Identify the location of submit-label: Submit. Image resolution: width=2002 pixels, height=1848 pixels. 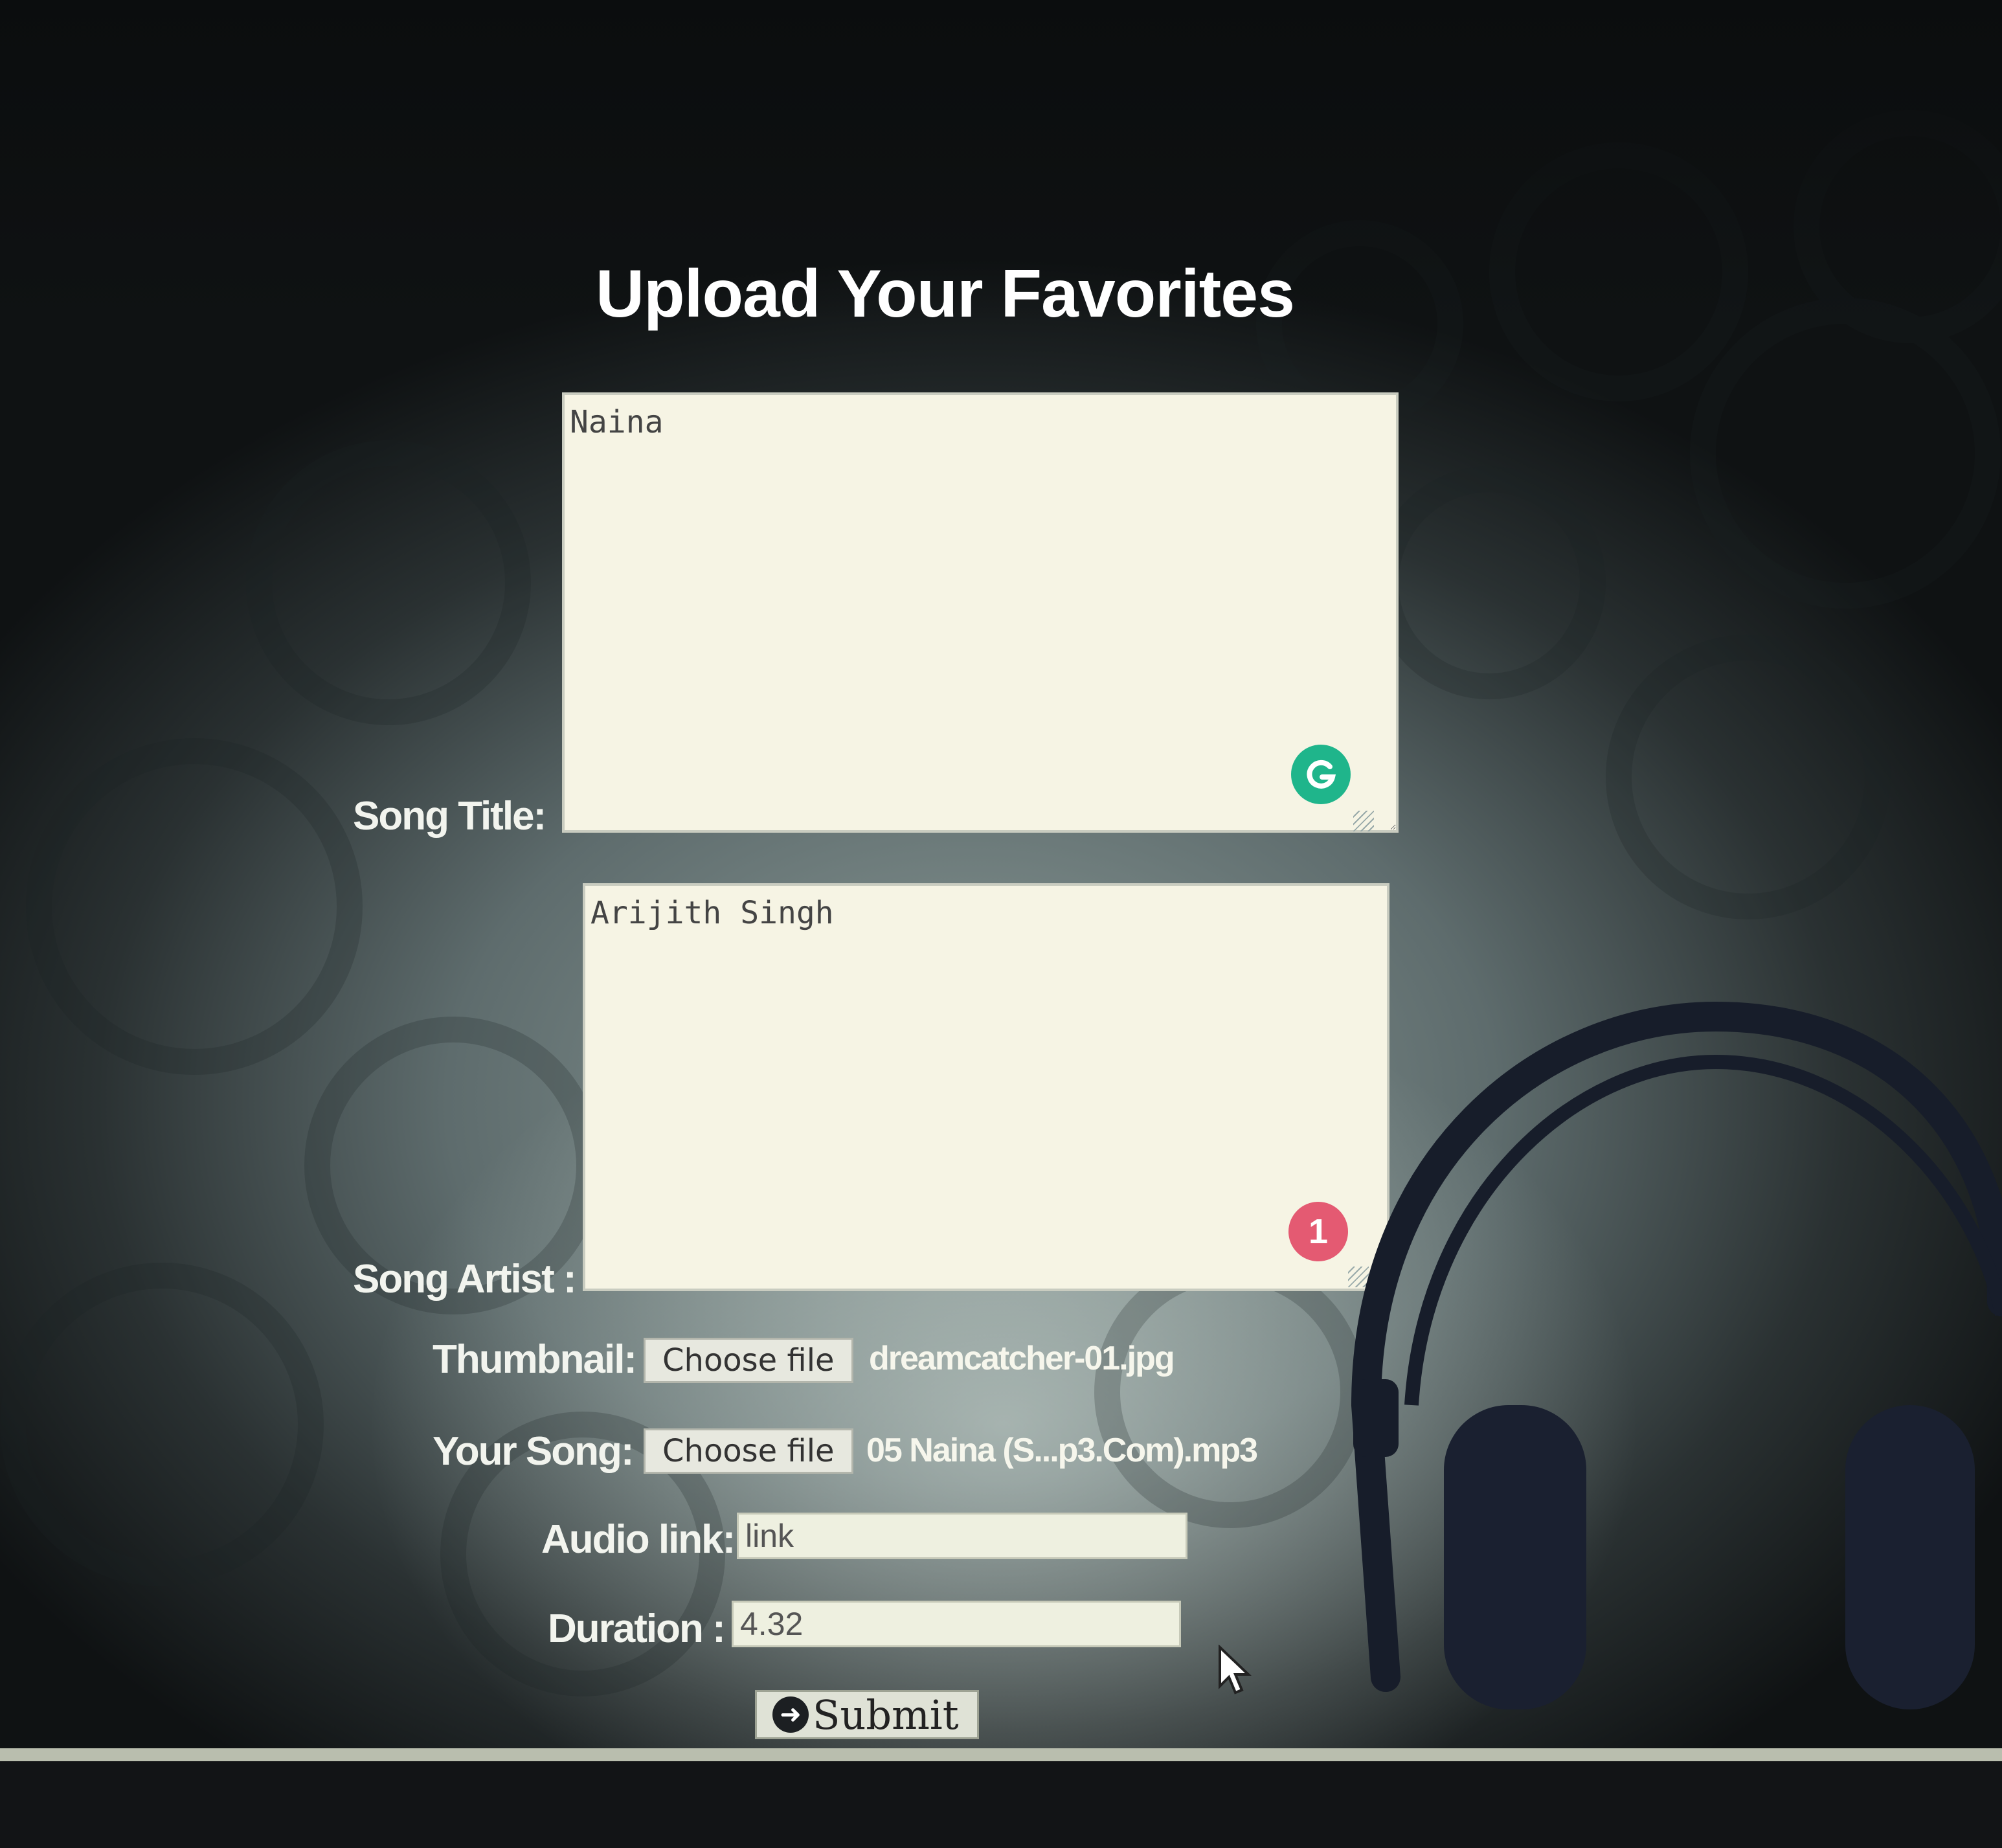
(886, 1715).